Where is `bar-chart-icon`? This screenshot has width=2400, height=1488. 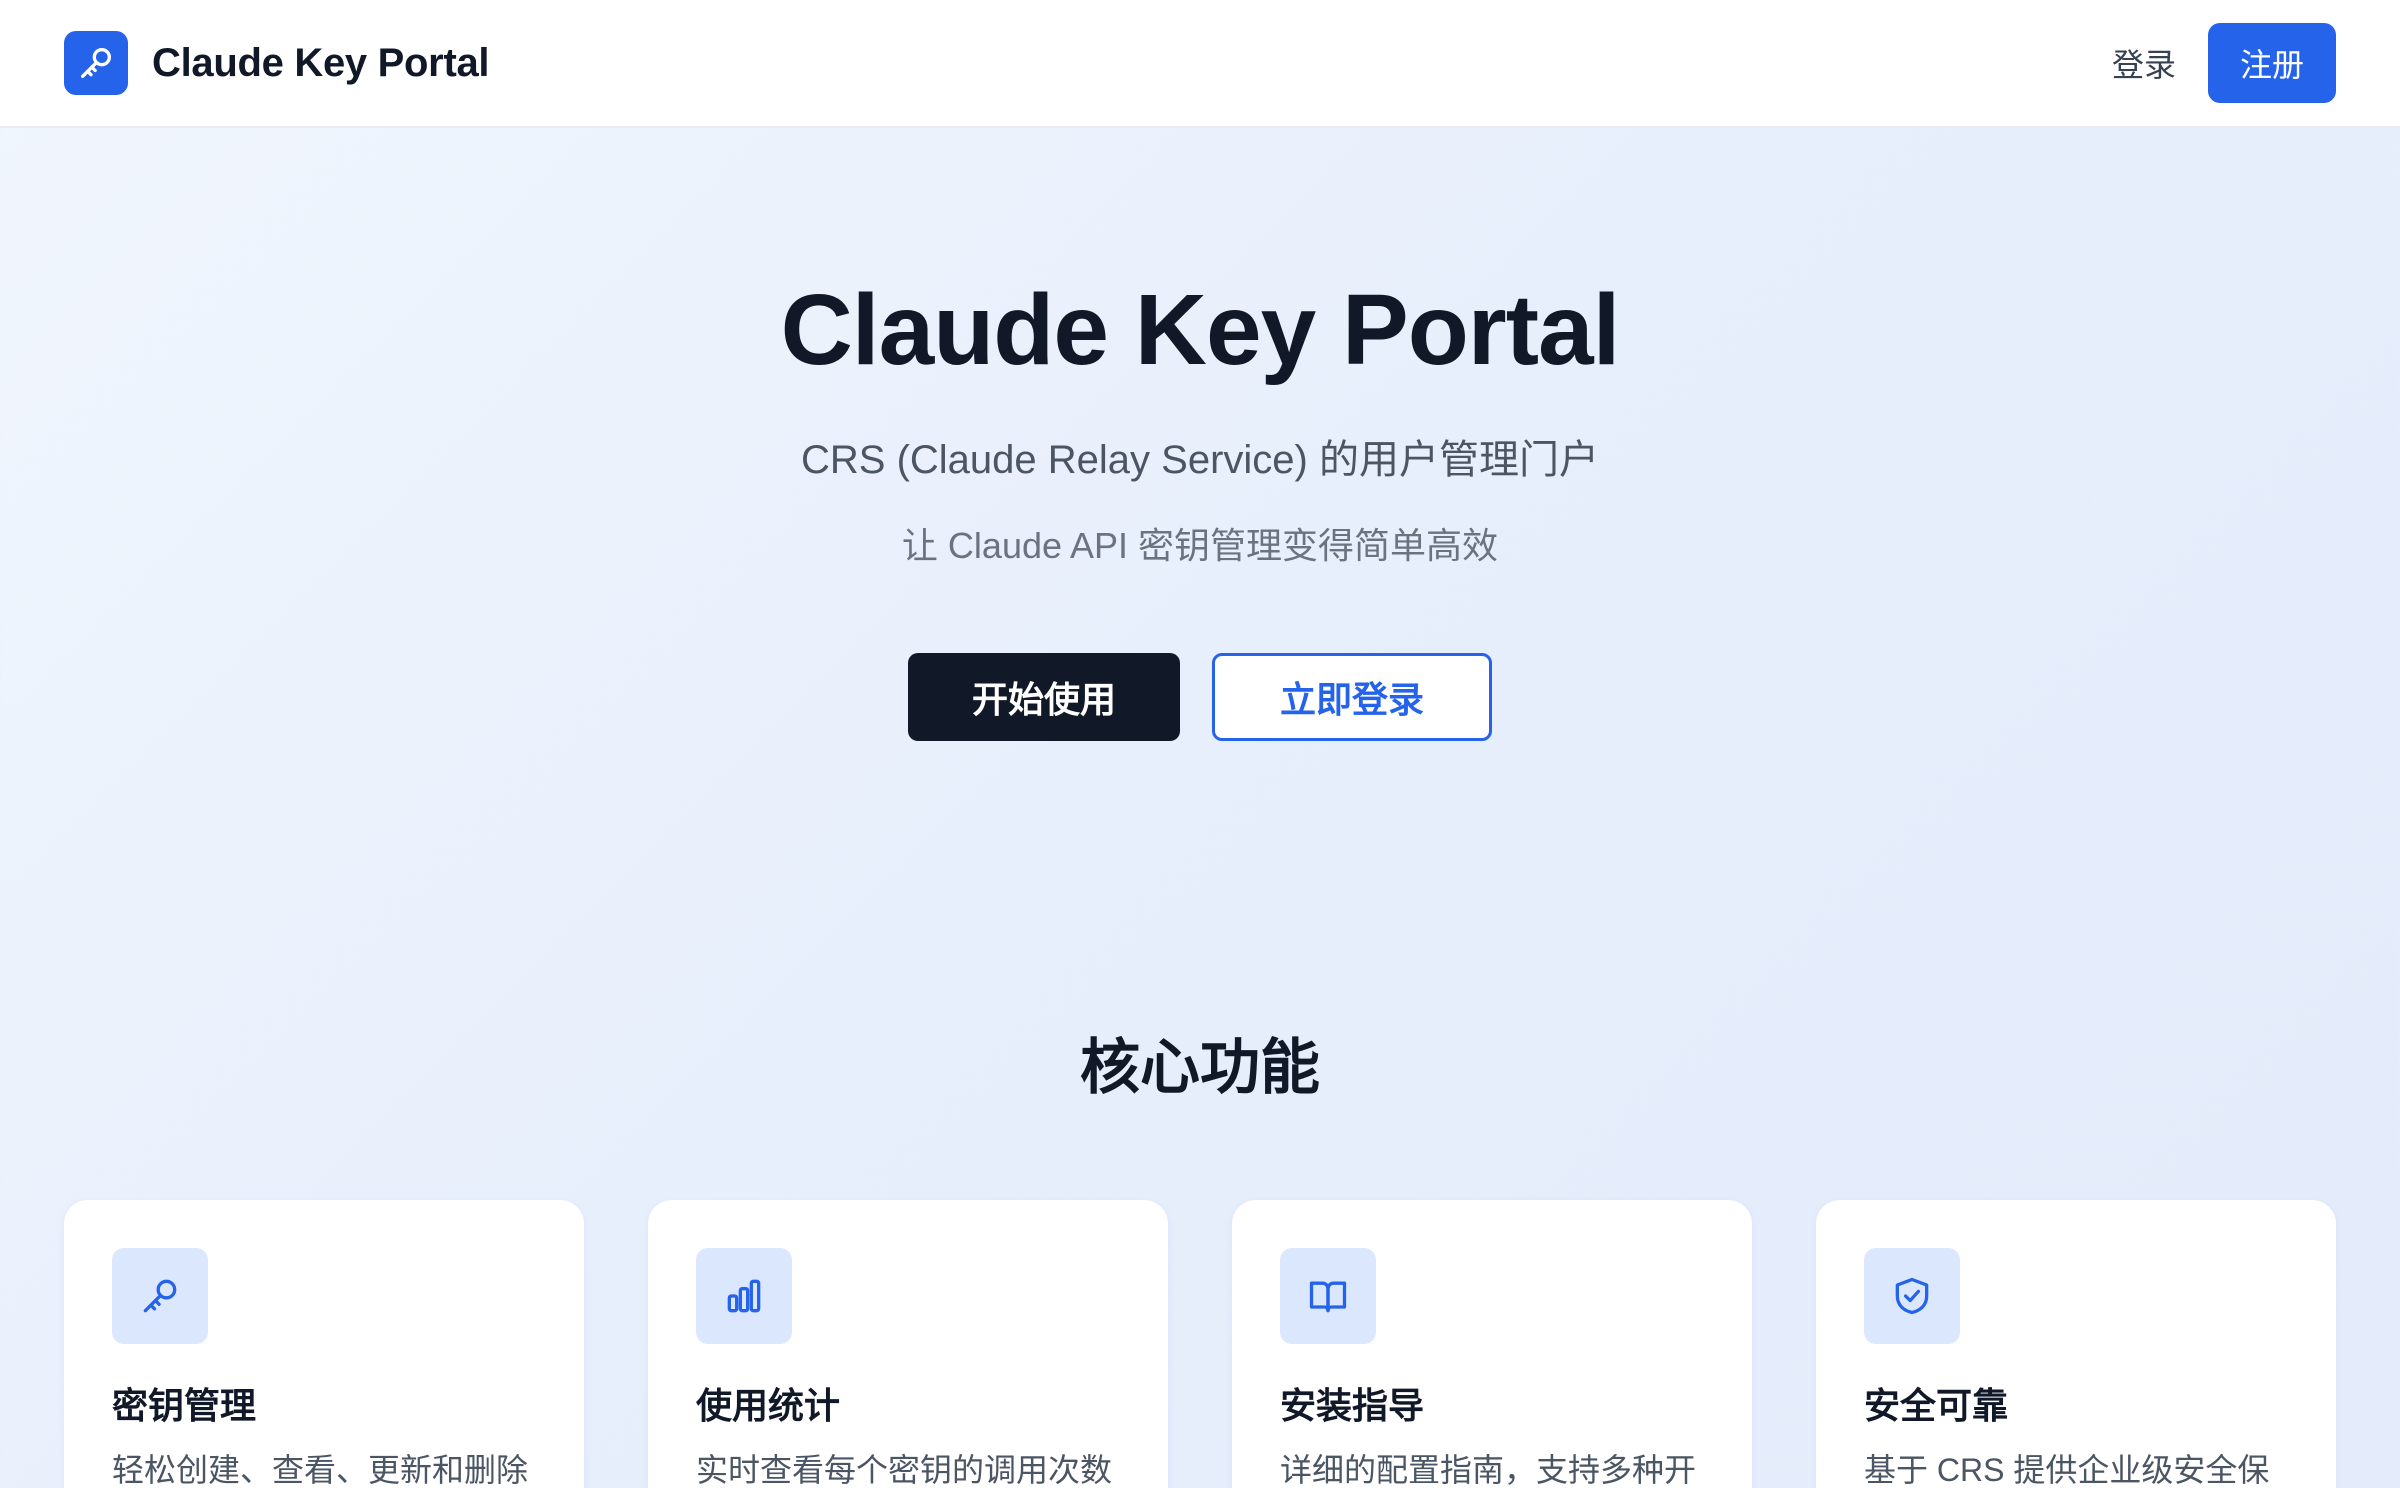 bar-chart-icon is located at coordinates (744, 1296).